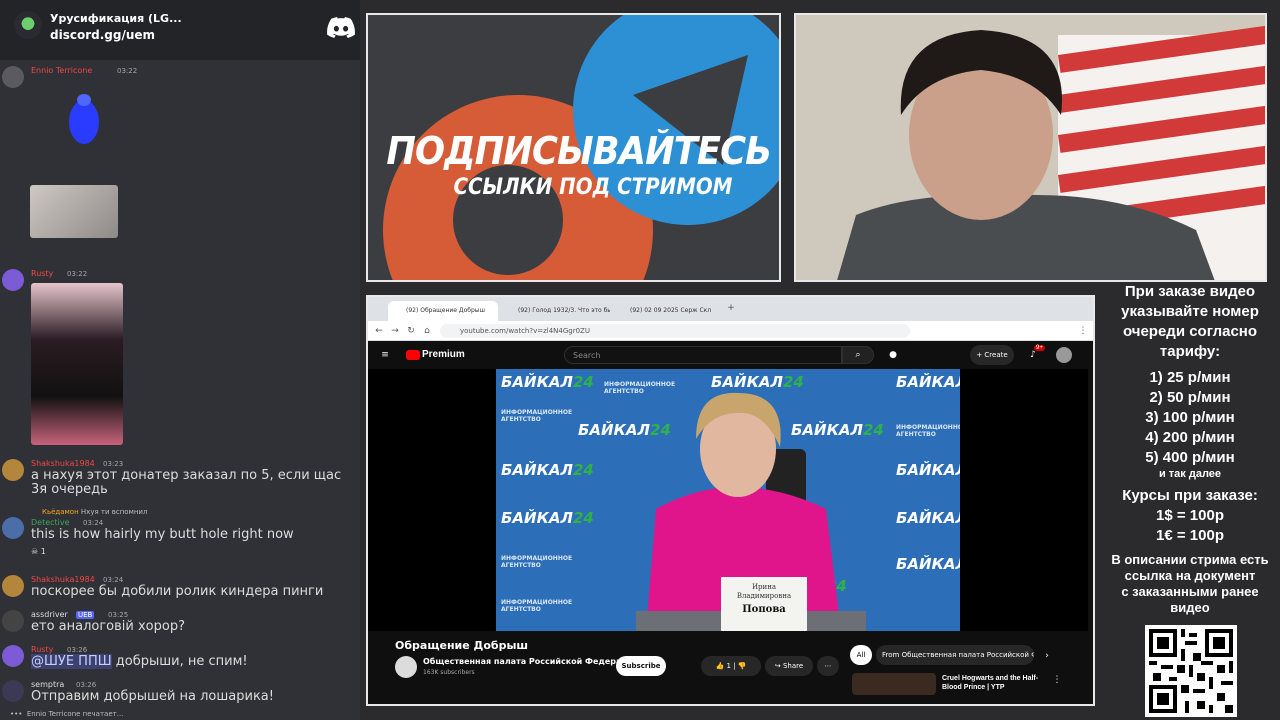 The height and width of the screenshot is (720, 1280). I want to click on chip-from-channel: From Общественная палата Российской Фе, so click(955, 655).